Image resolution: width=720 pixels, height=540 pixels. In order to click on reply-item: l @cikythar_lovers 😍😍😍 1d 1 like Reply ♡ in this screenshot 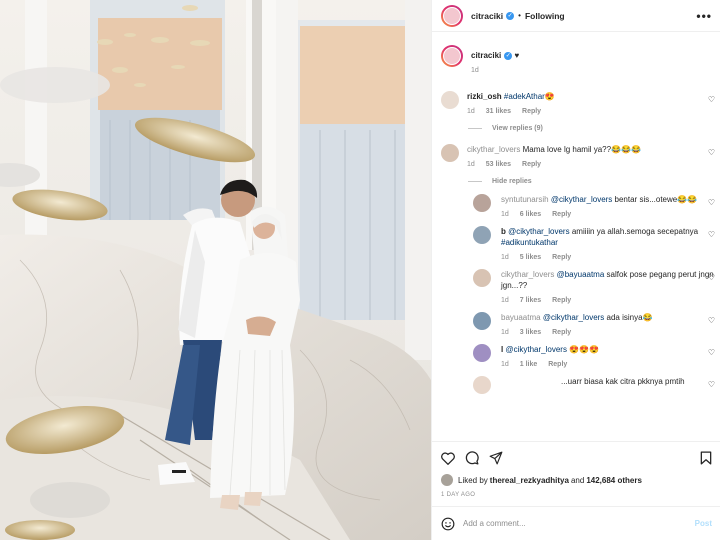, I will do `click(594, 356)`.